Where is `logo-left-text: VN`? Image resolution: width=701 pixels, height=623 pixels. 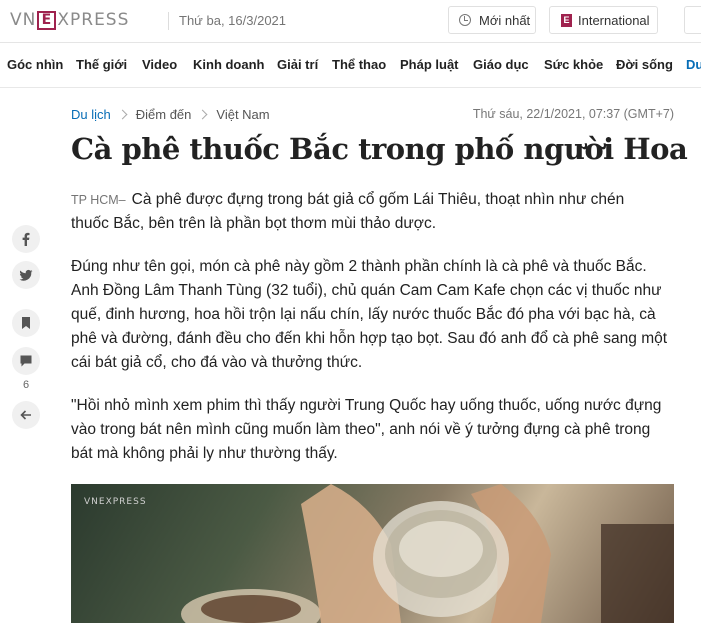
logo-left-text: VN is located at coordinates (23, 20).